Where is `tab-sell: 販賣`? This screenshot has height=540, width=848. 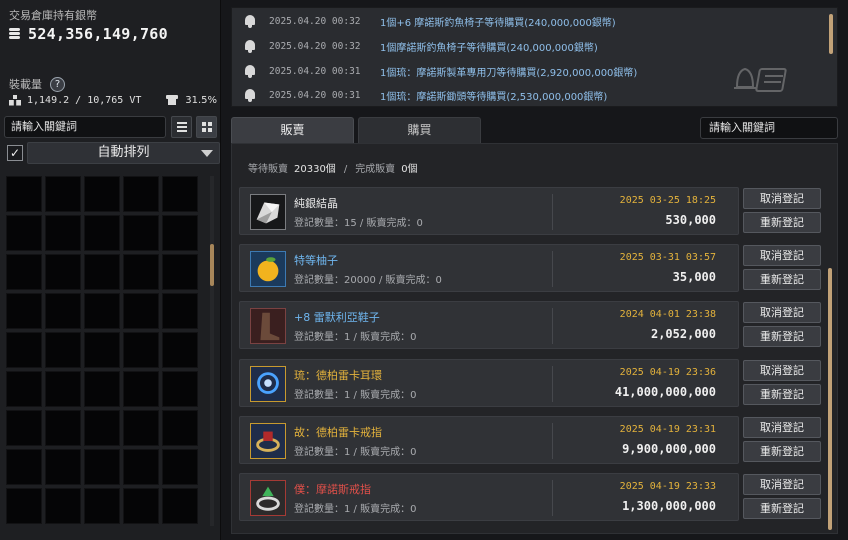
tab-sell: 販賣 is located at coordinates (292, 130).